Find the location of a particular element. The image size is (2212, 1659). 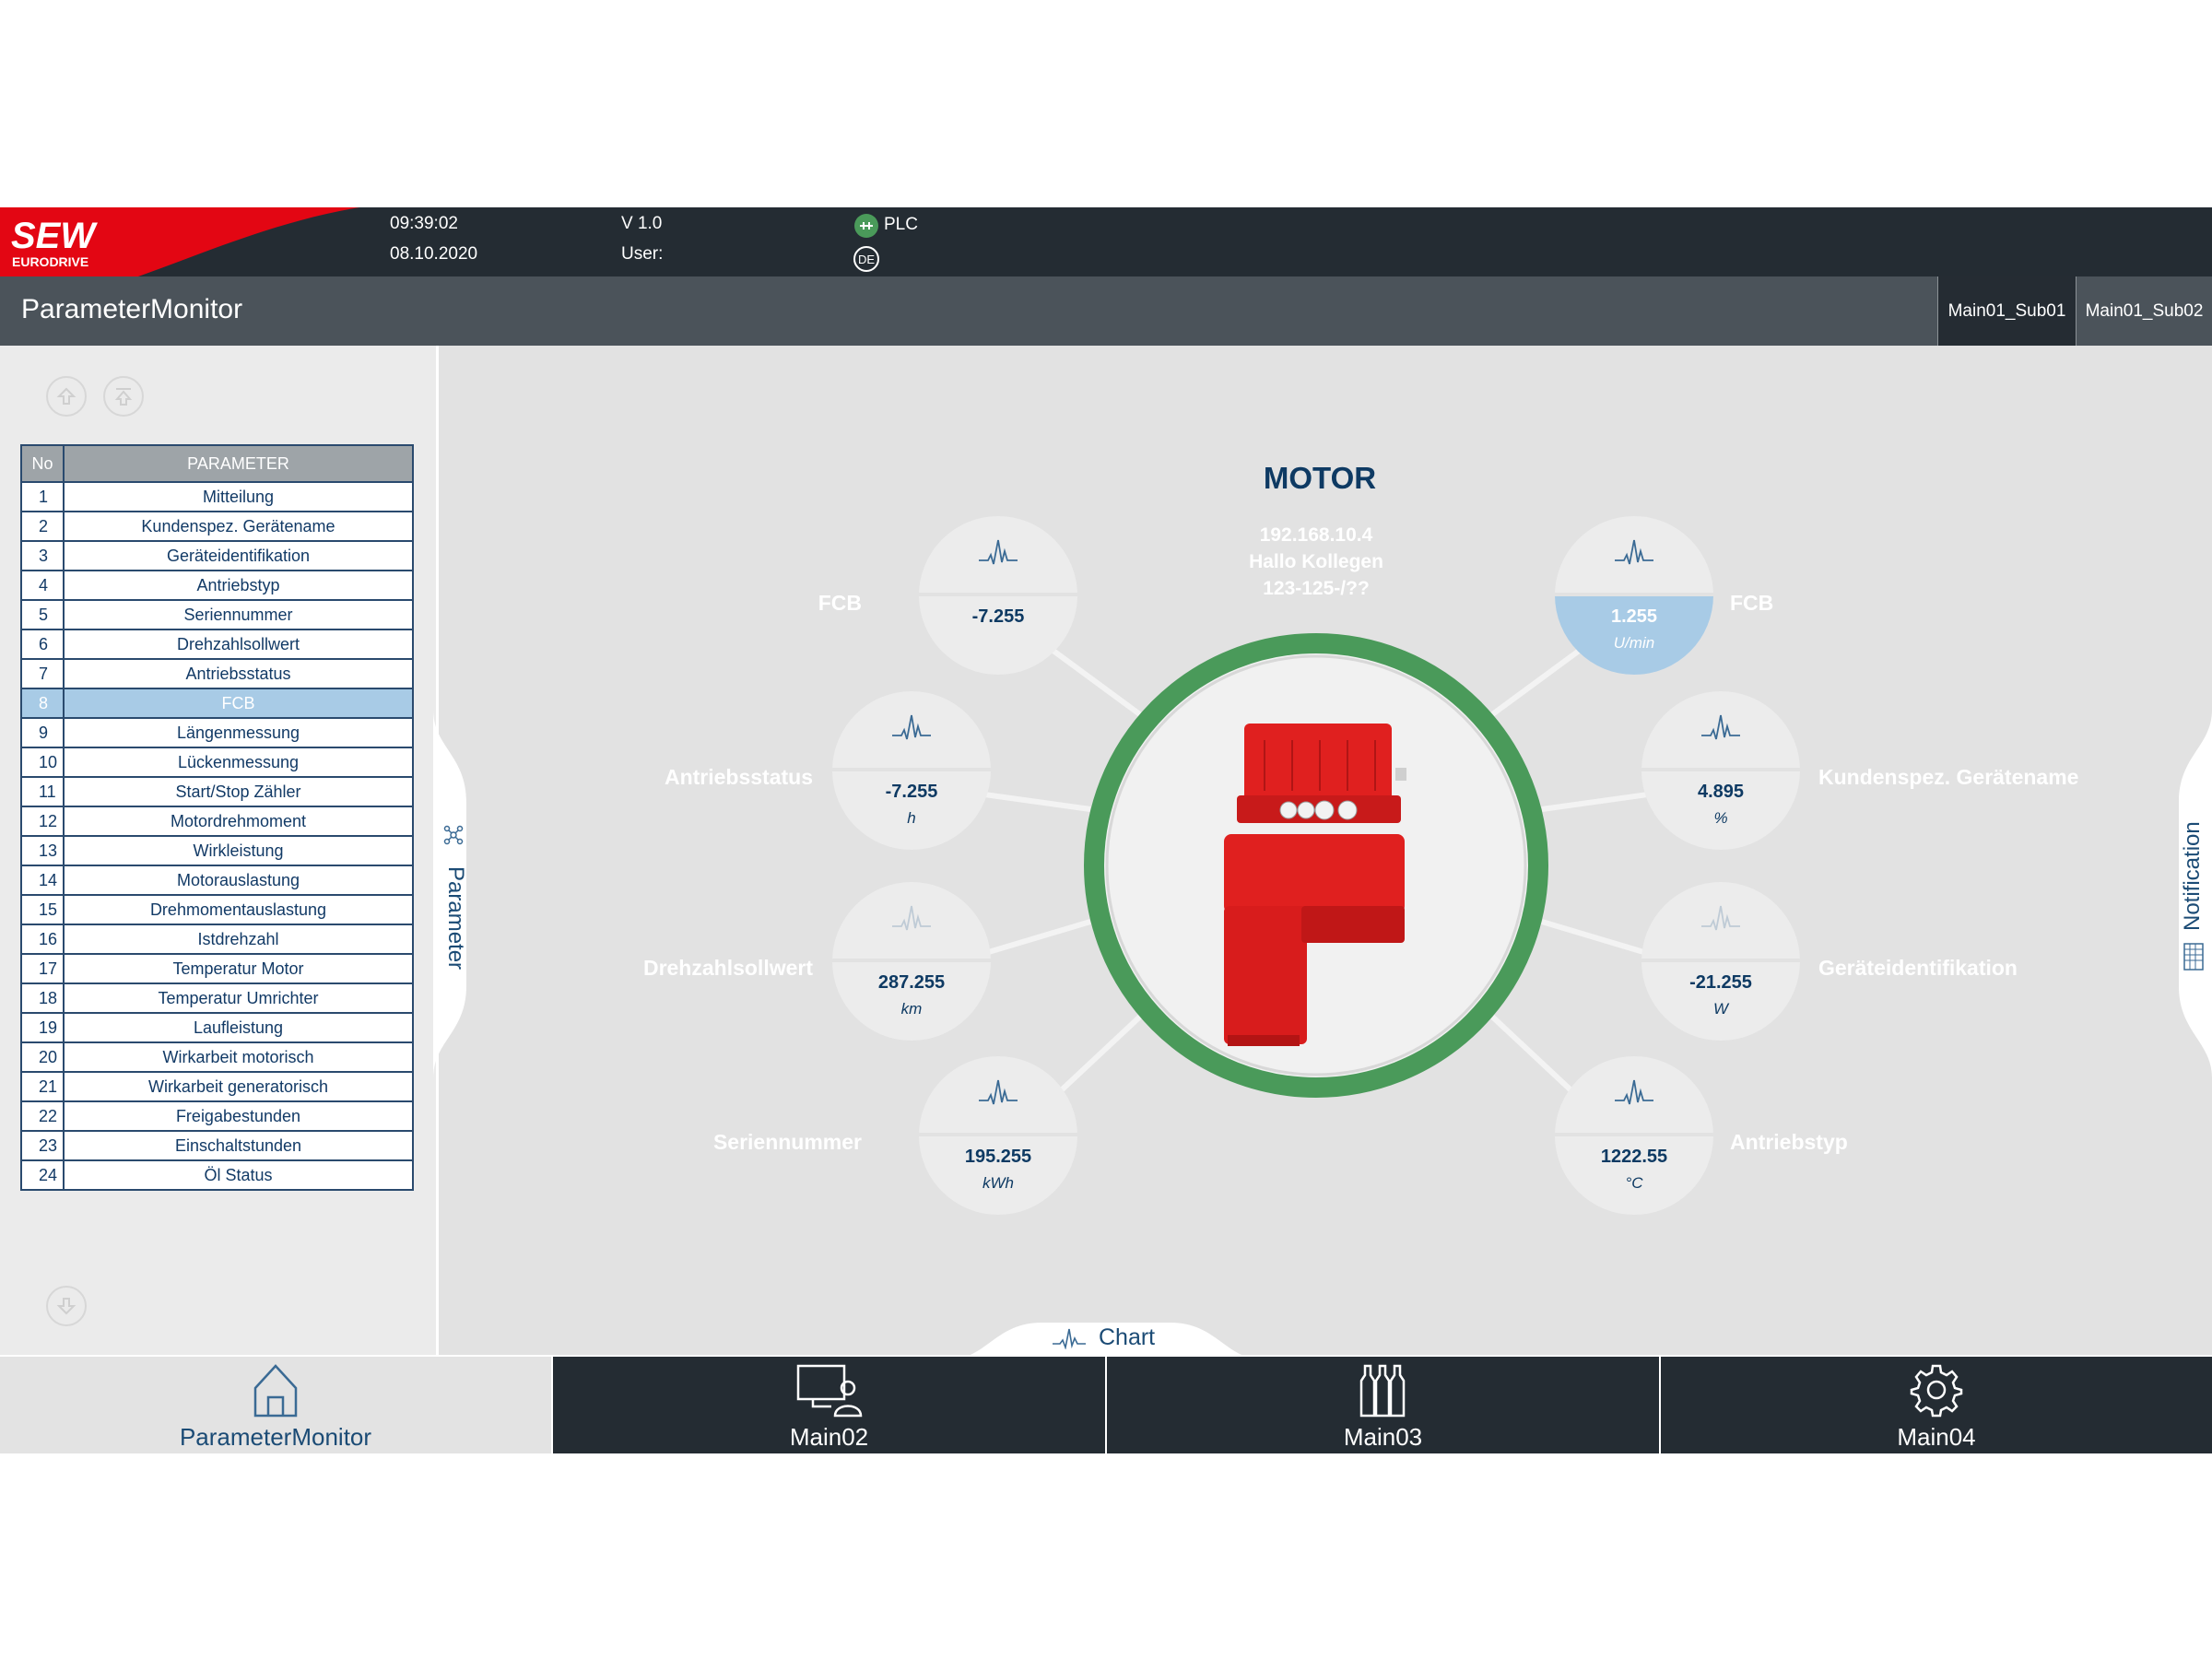

table-row: 24 Öl Status is located at coordinates (217, 1175).